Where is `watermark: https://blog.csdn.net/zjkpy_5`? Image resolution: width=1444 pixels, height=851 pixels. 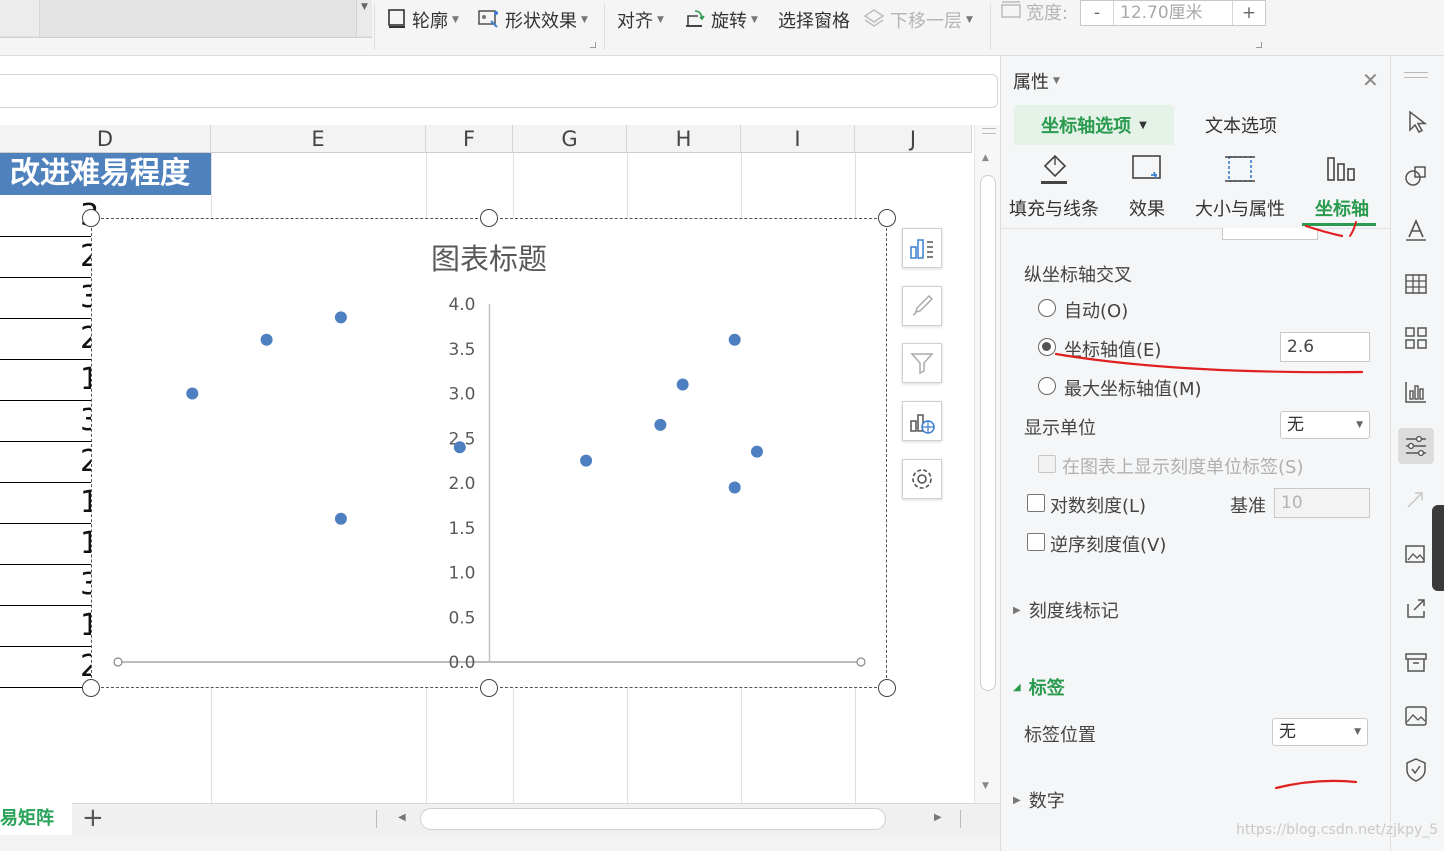
watermark: https://blog.csdn.net/zjkpy_5 is located at coordinates (1337, 830).